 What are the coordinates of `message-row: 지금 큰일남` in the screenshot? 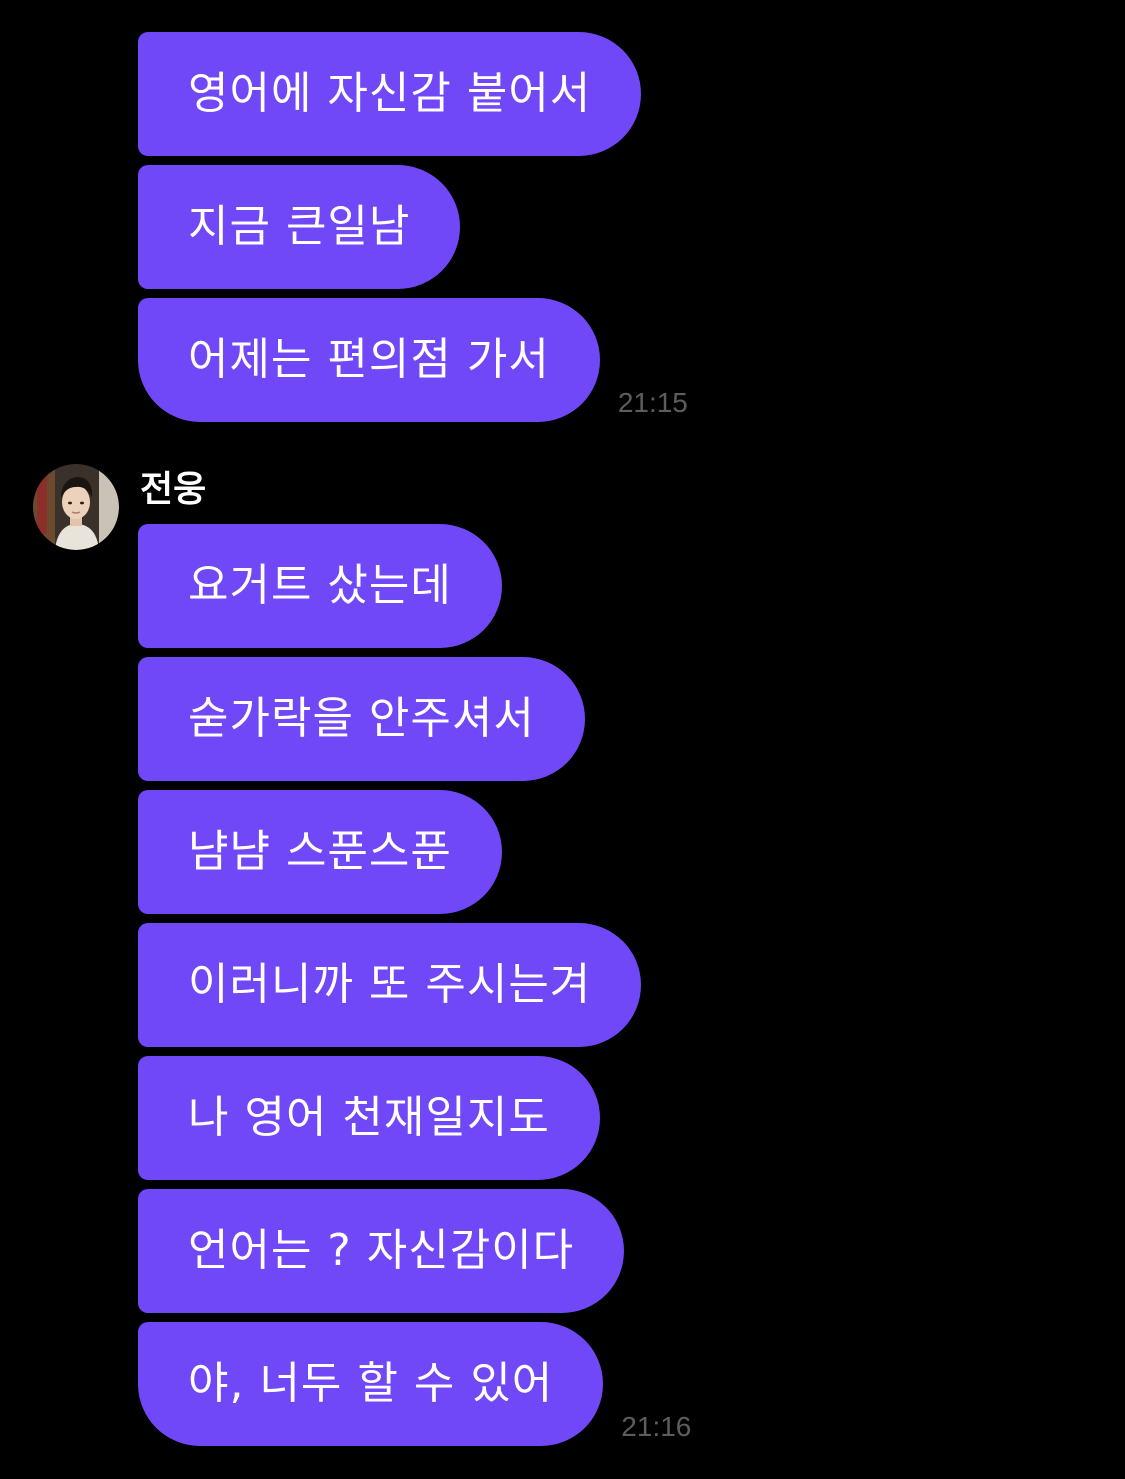 It's located at (299, 227).